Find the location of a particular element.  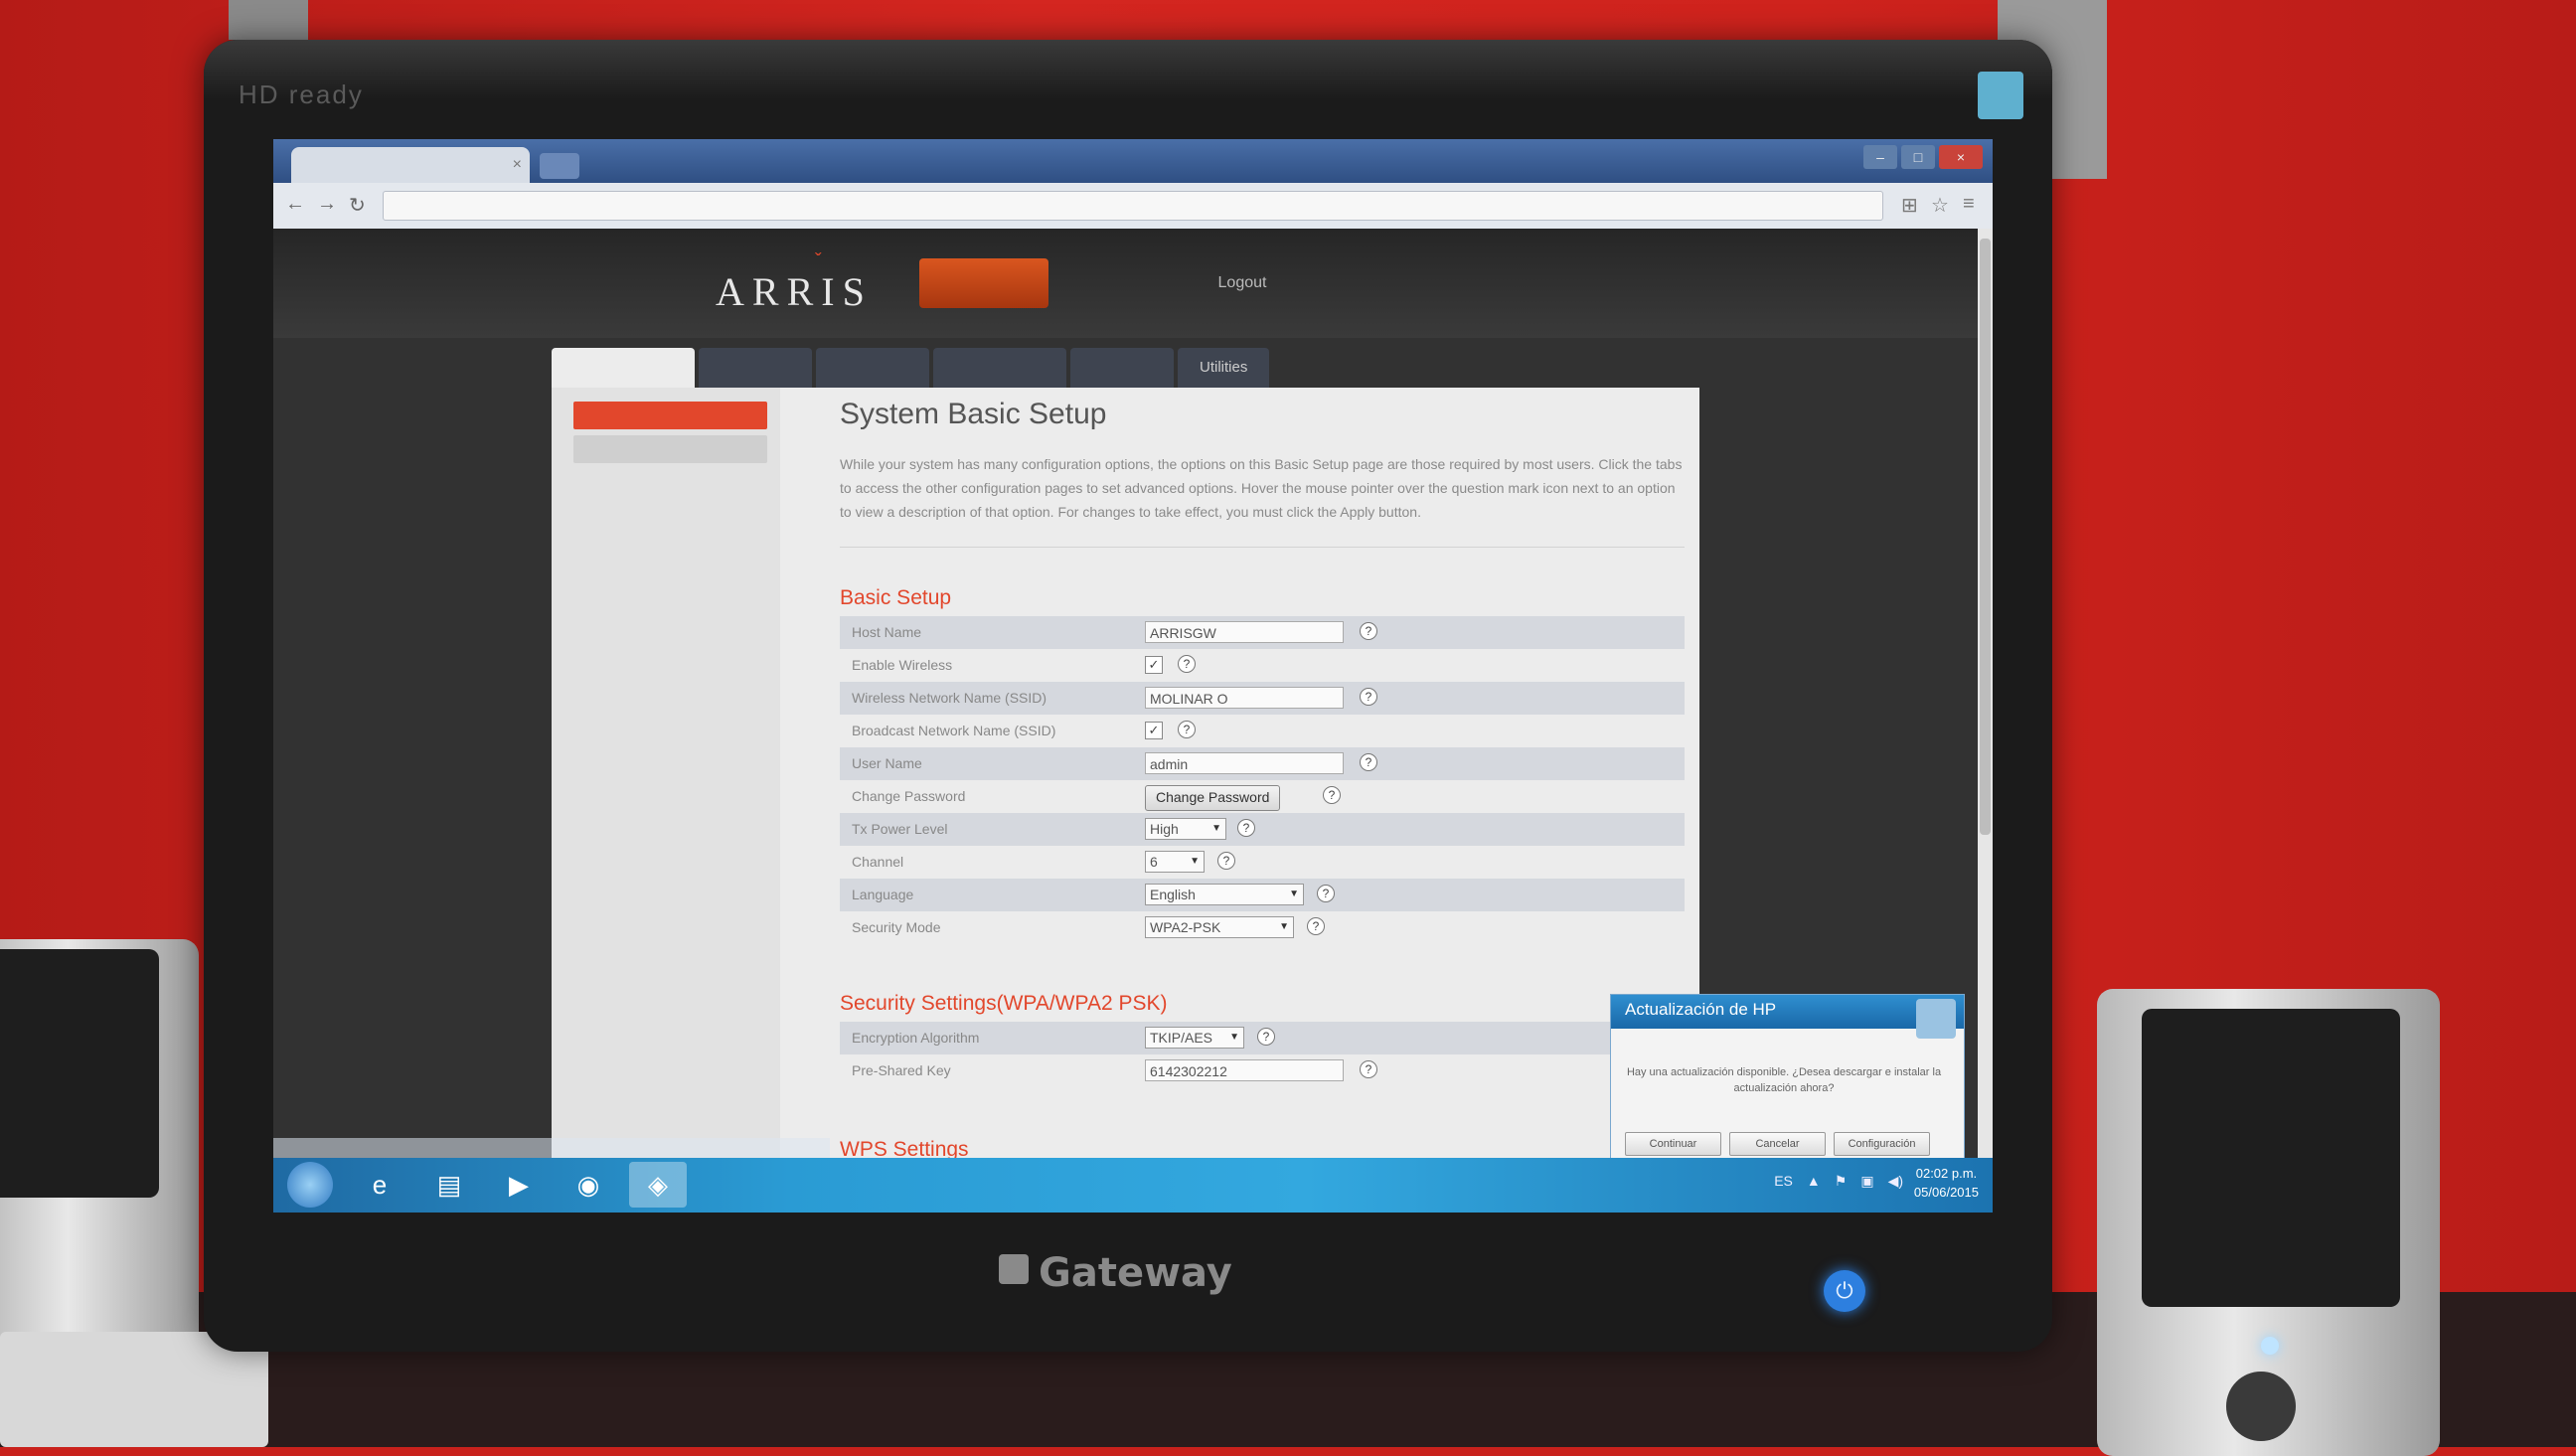

extension-icon: ⊞ is located at coordinates (1909, 205).